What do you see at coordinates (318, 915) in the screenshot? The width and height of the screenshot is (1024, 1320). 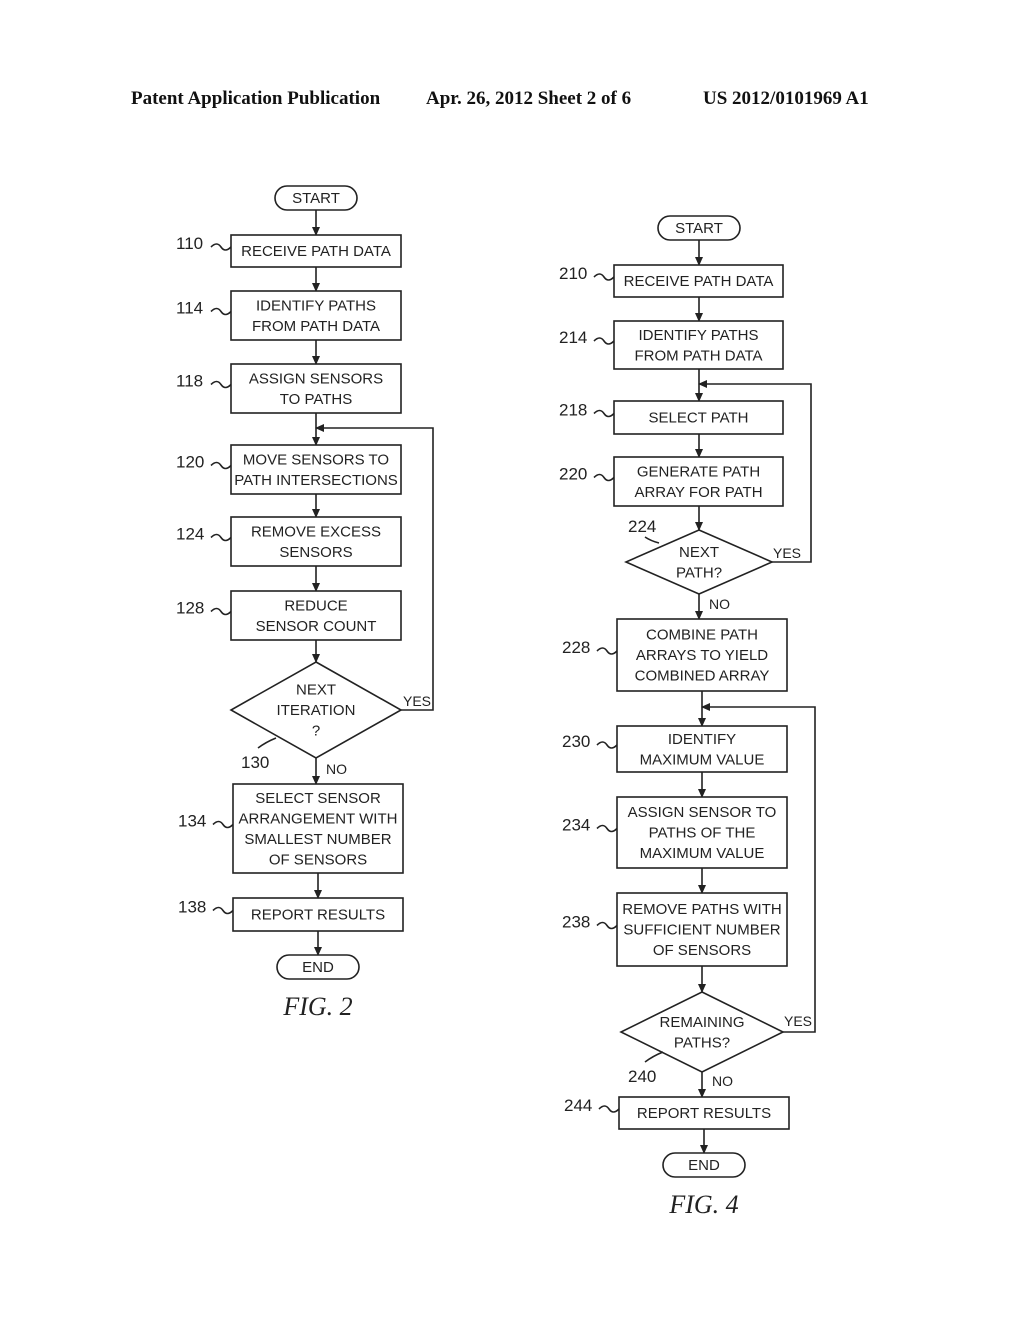 I see `fig2-step-138-text: REPORT RESULTS` at bounding box center [318, 915].